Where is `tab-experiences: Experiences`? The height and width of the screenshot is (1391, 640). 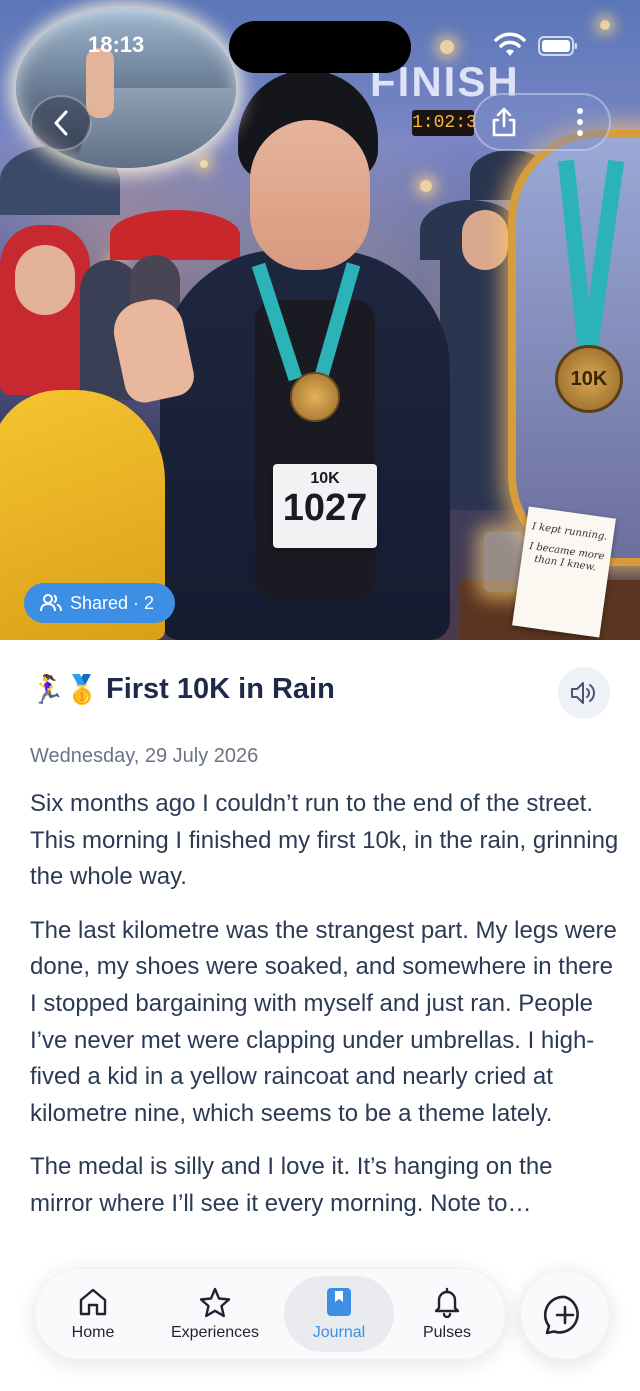
tab-experiences: Experiences is located at coordinates (215, 1314).